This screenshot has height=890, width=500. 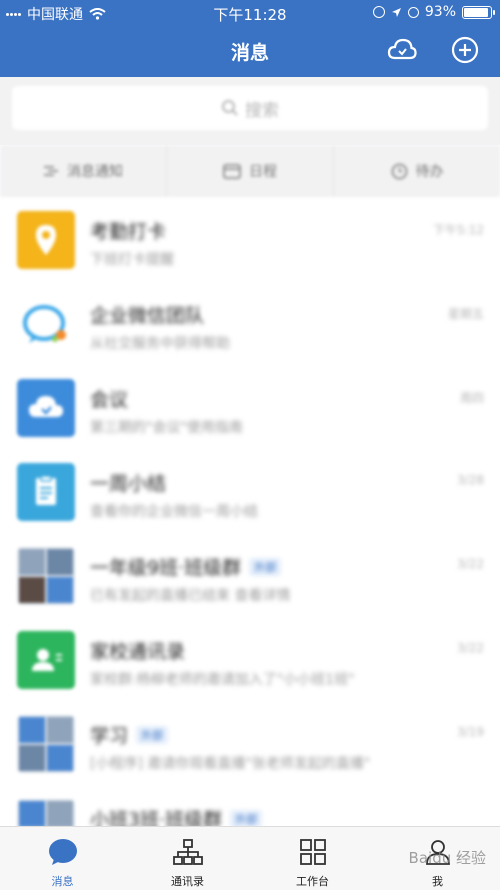 I want to click on list-item: 家校通讯录 家校群:杨柳老师的邀请加入了"小小班1班" 3/22, so click(x=250, y=659).